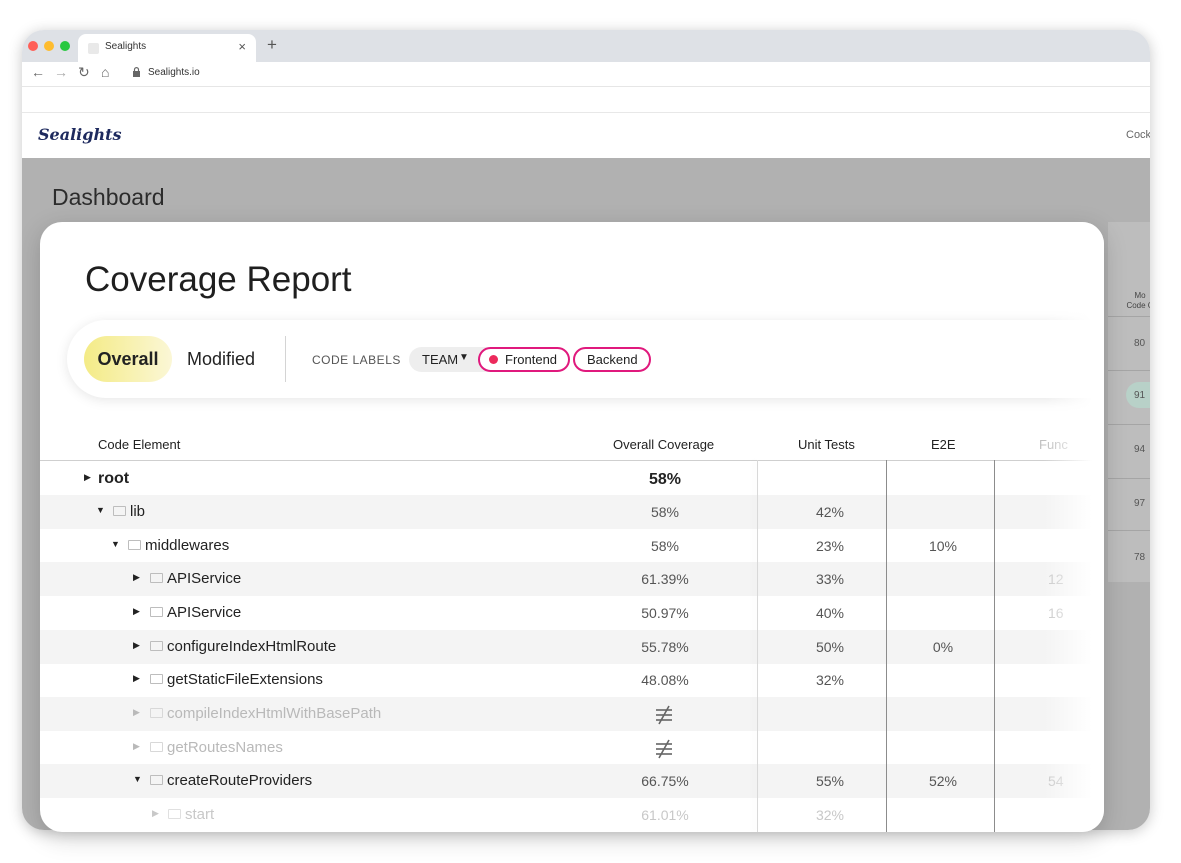 The width and height of the screenshot is (1181, 863). I want to click on background-value: 80, so click(1140, 343).